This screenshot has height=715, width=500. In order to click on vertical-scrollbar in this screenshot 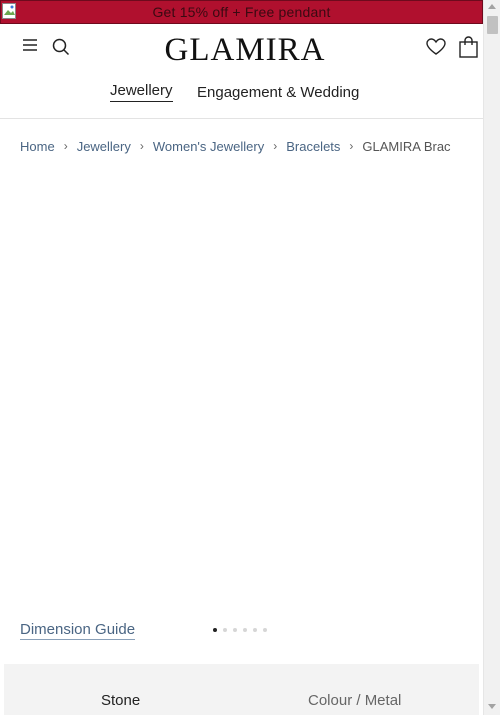, I will do `click(491, 357)`.